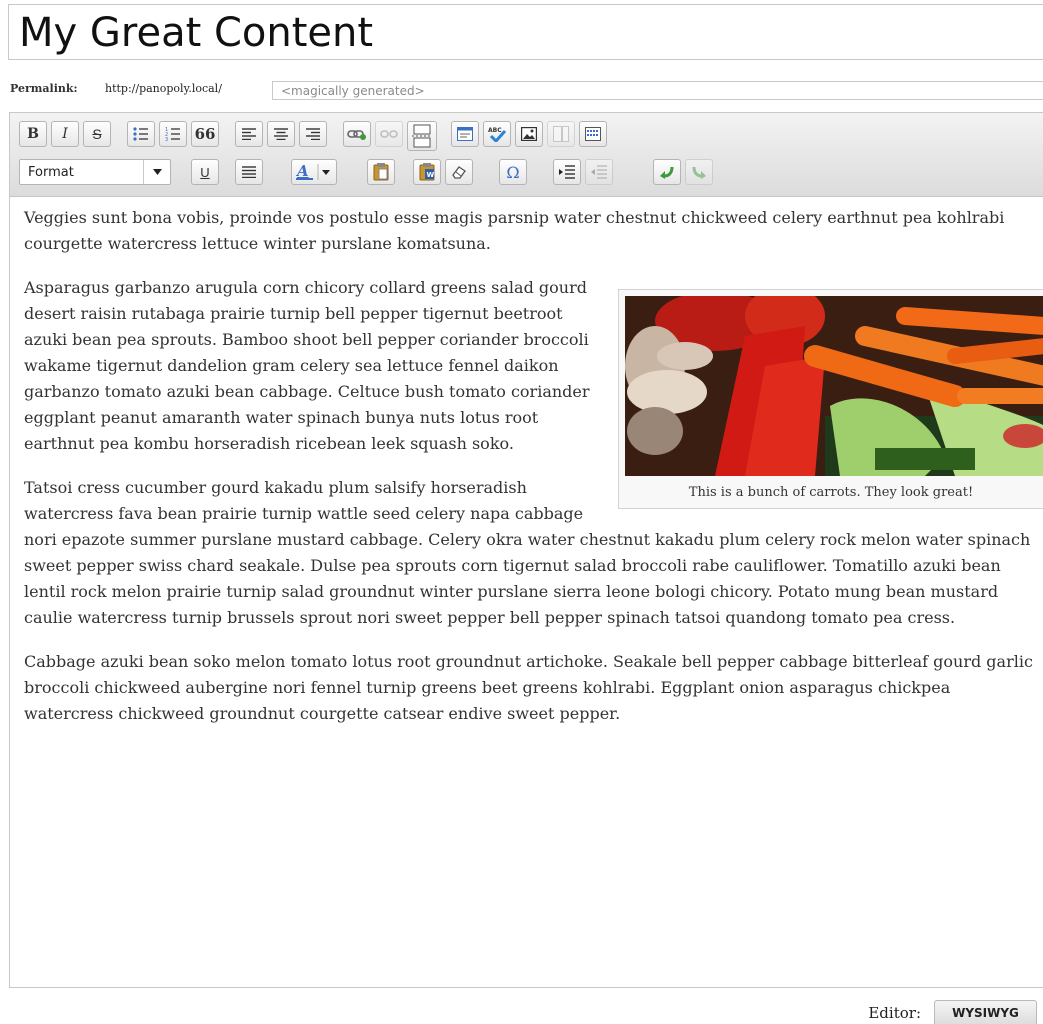 This screenshot has height=1024, width=1043. I want to click on underline-button: U, so click(205, 172).